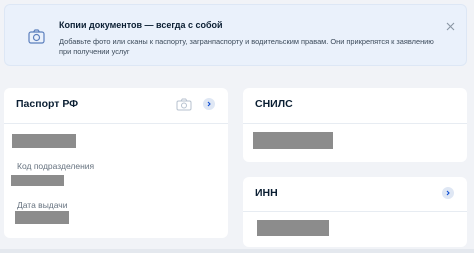 The image size is (474, 253). What do you see at coordinates (266, 193) in the screenshot?
I see `inn-title: ИНН` at bounding box center [266, 193].